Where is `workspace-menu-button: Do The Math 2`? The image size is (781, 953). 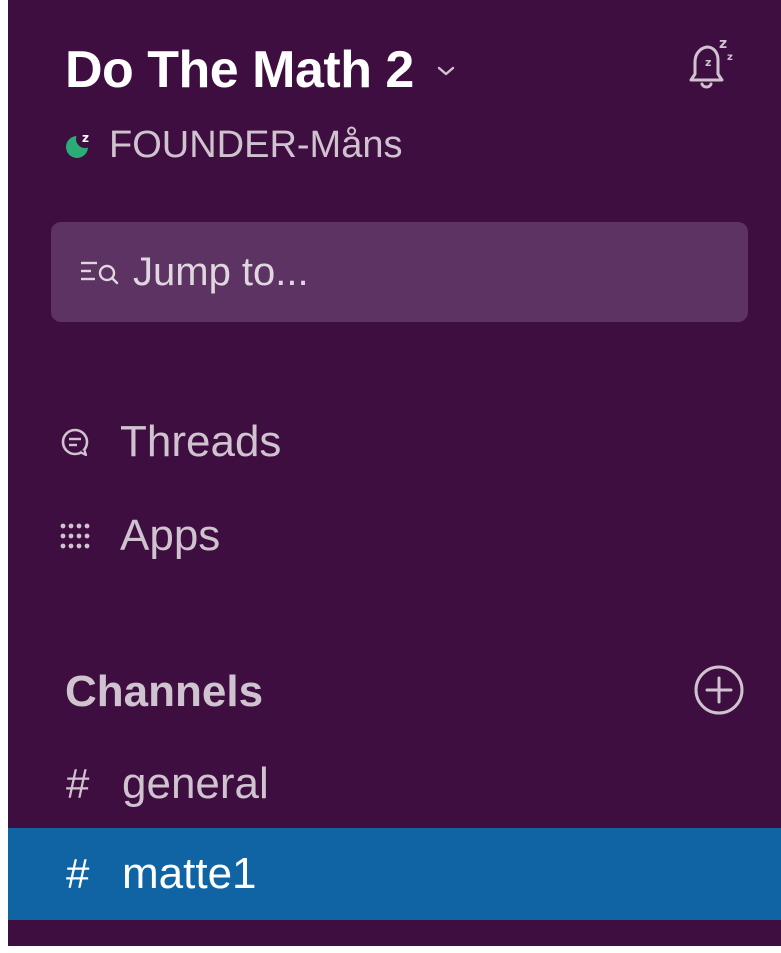 workspace-menu-button: Do The Math 2 is located at coordinates (261, 70).